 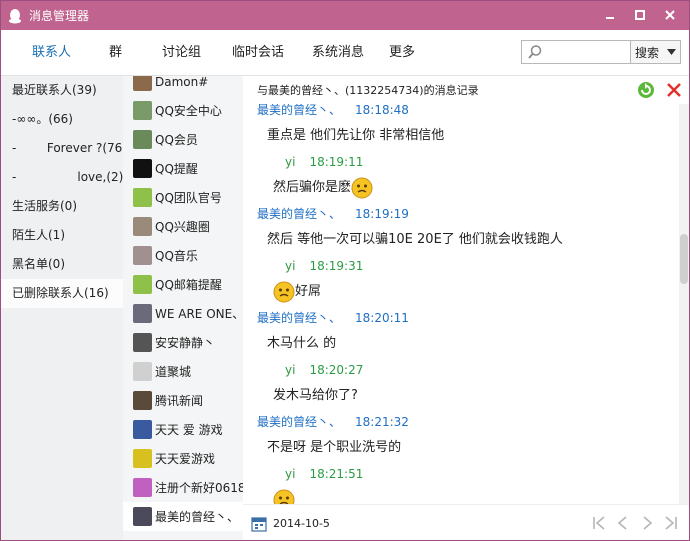 What do you see at coordinates (183, 284) in the screenshot?
I see `contact-item: QQ邮箱提醒` at bounding box center [183, 284].